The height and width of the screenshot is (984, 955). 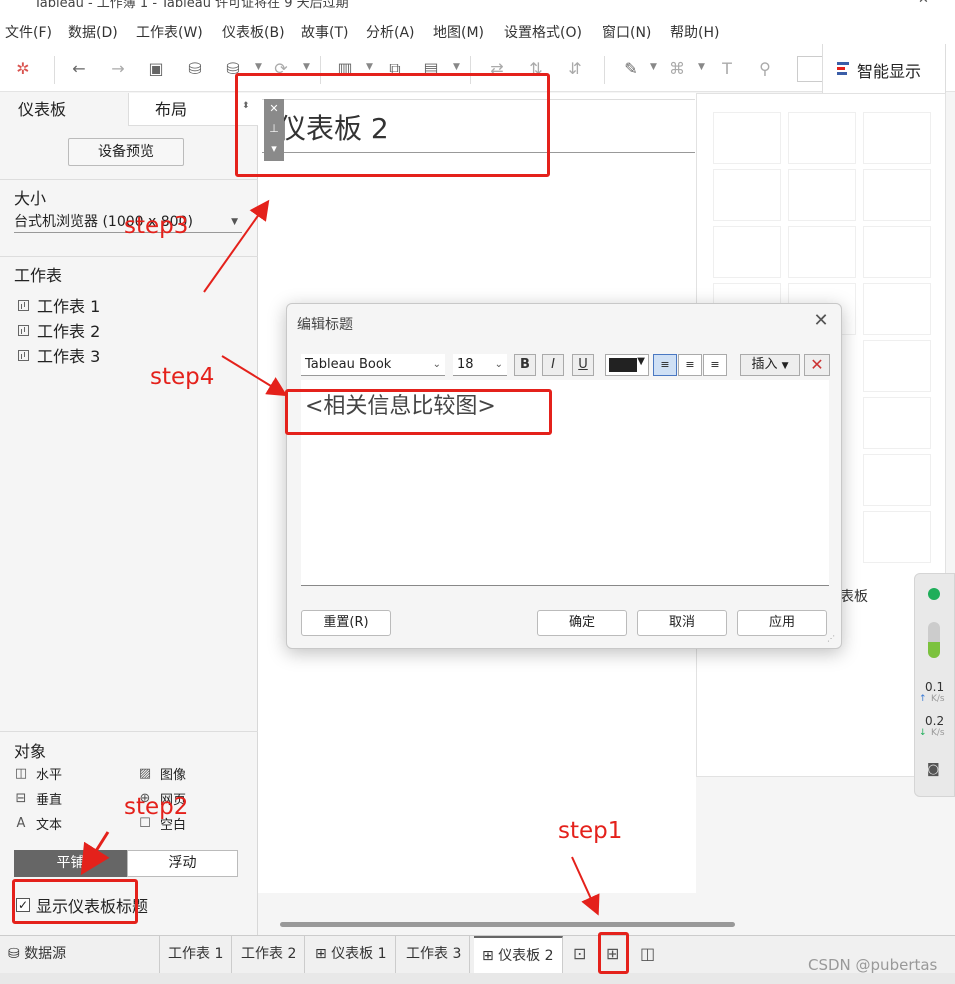 What do you see at coordinates (590, 831) in the screenshot?
I see `annotation-step1: step1` at bounding box center [590, 831].